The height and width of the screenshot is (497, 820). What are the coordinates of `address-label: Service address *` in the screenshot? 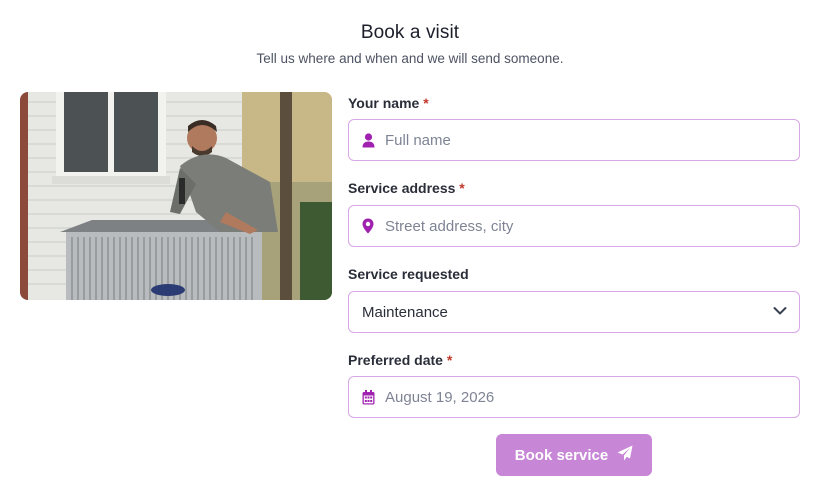 It's located at (406, 188).